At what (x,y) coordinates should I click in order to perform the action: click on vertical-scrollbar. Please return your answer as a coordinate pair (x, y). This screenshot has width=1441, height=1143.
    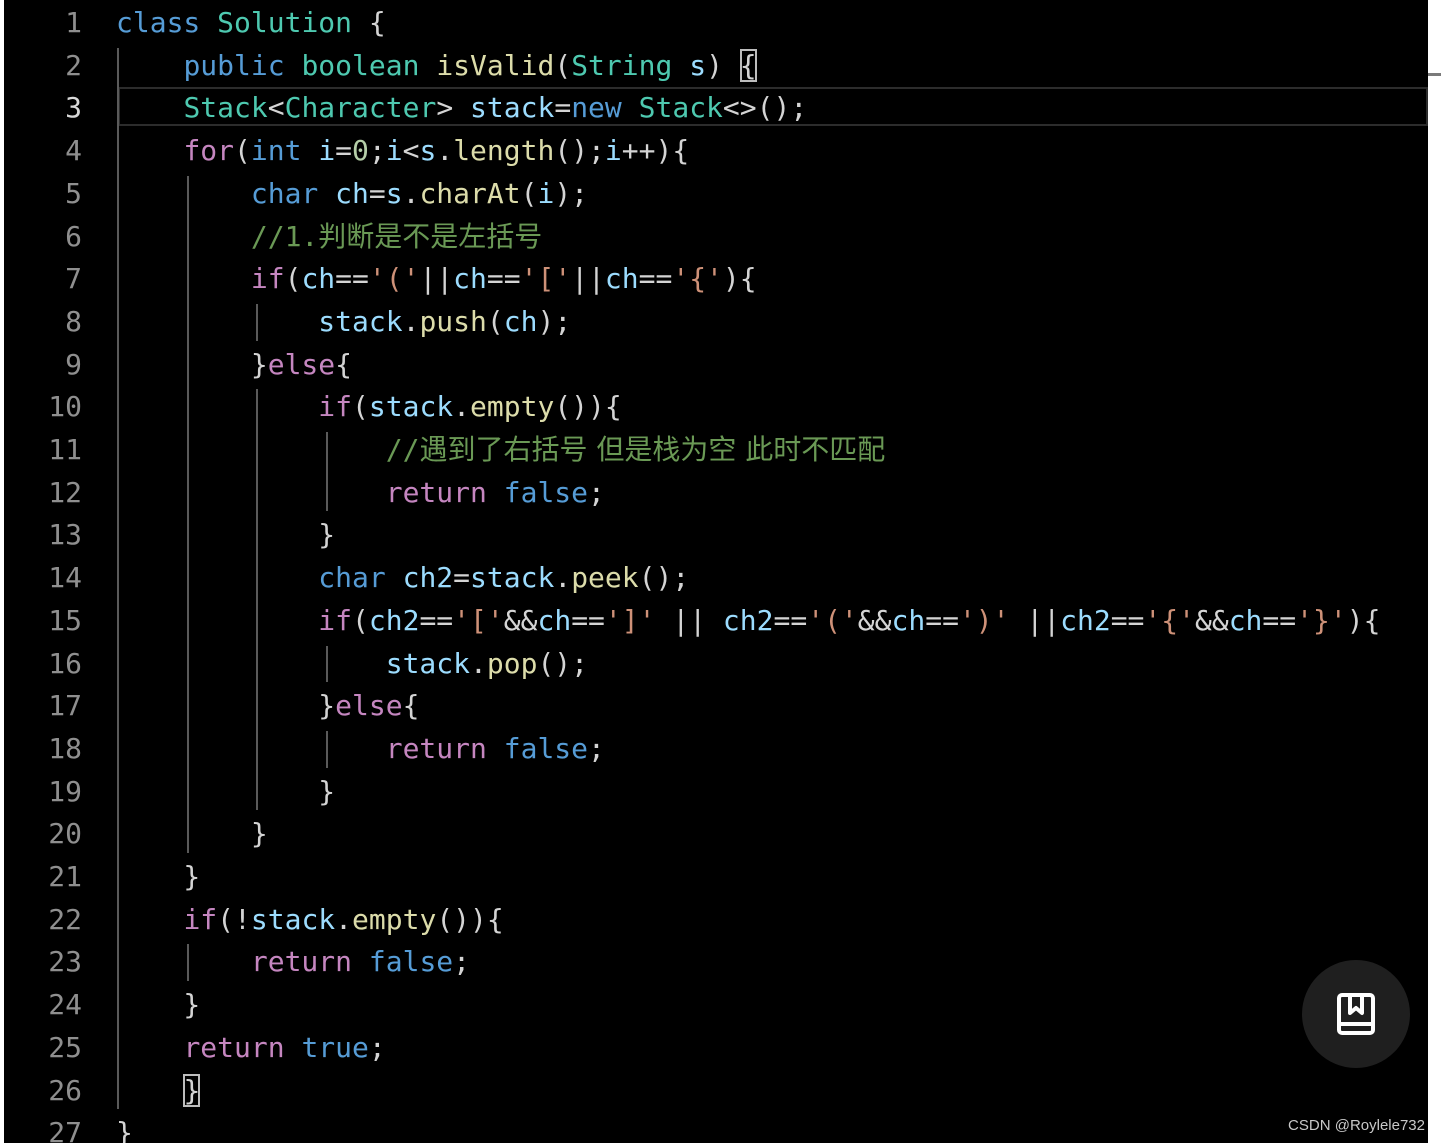
    Looking at the image, I should click on (1434, 571).